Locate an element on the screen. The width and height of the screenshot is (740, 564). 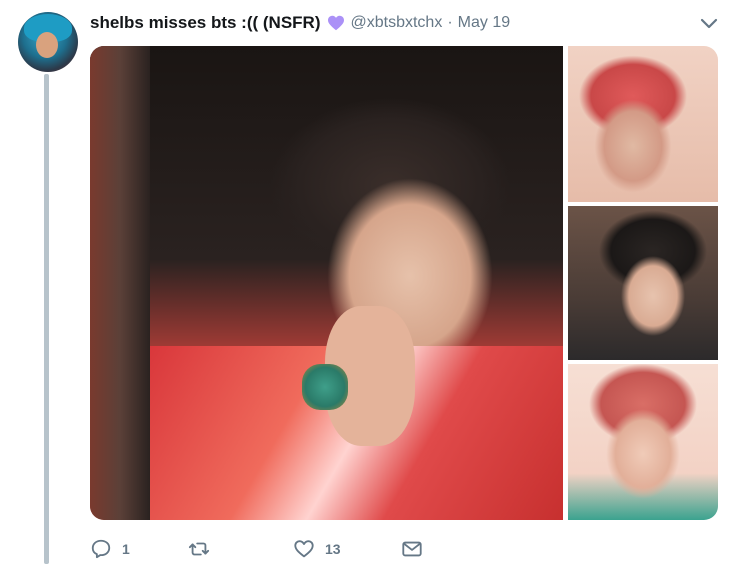
like-count: 13 is located at coordinates (333, 549).